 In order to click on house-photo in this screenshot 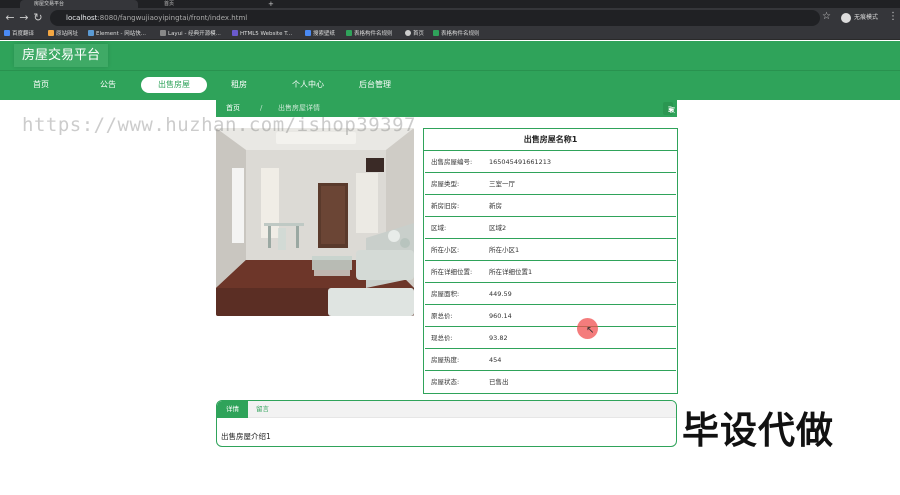, I will do `click(315, 222)`.